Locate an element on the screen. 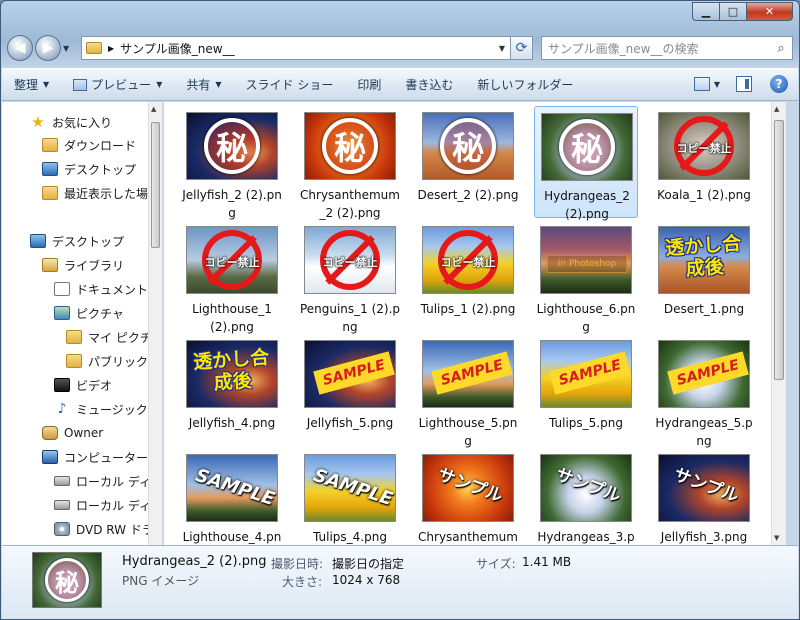 This screenshot has width=800, height=620. address-history-dropdown: ▼ is located at coordinates (502, 48).